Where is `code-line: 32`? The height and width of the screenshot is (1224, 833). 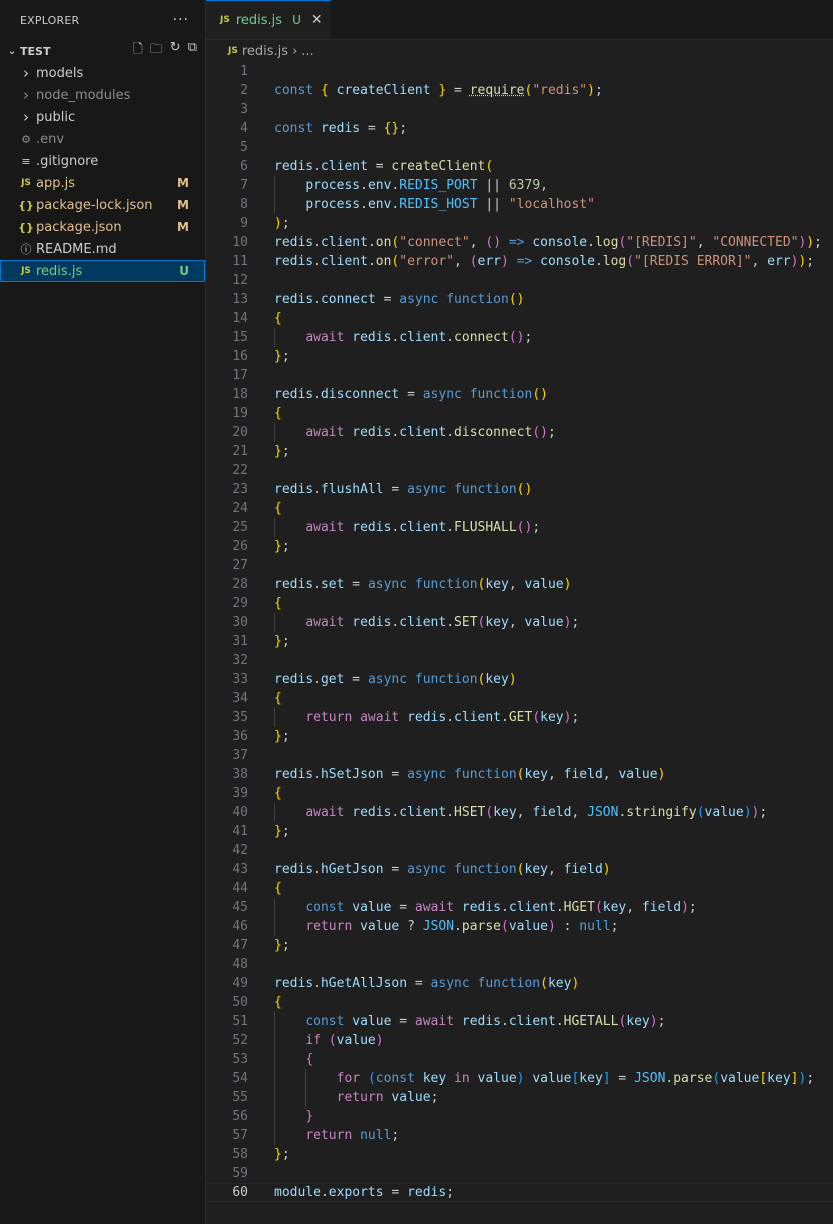 code-line: 32 is located at coordinates (519, 660).